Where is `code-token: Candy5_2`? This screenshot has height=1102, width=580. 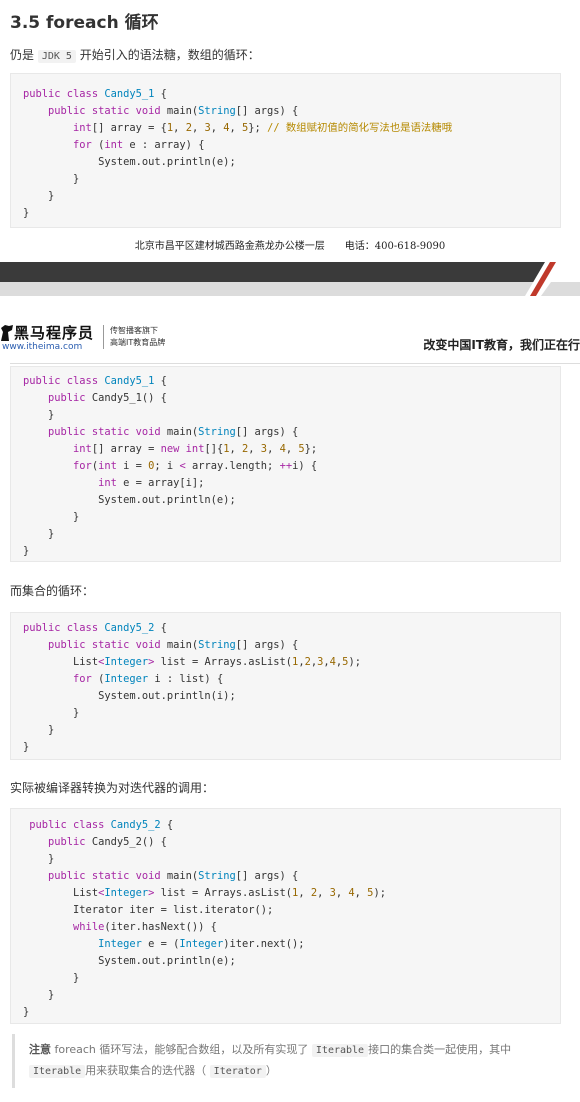 code-token: Candy5_2 is located at coordinates (129, 628).